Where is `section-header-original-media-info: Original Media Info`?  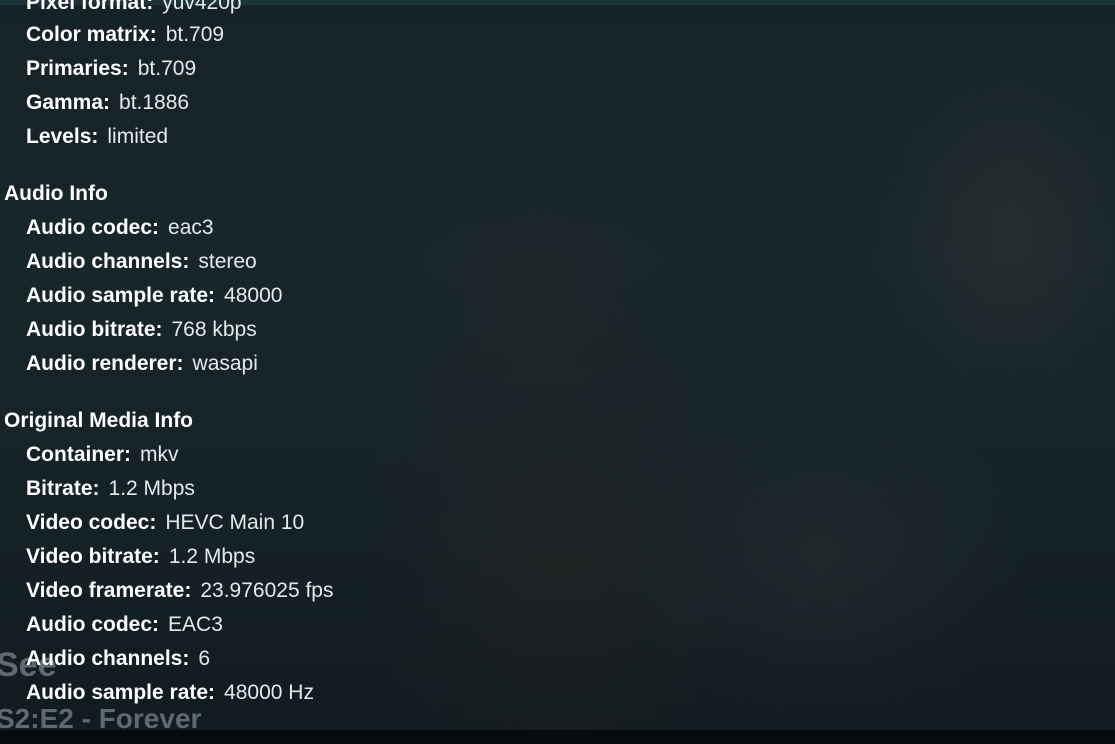 section-header-original-media-info: Original Media Info is located at coordinates (99, 420).